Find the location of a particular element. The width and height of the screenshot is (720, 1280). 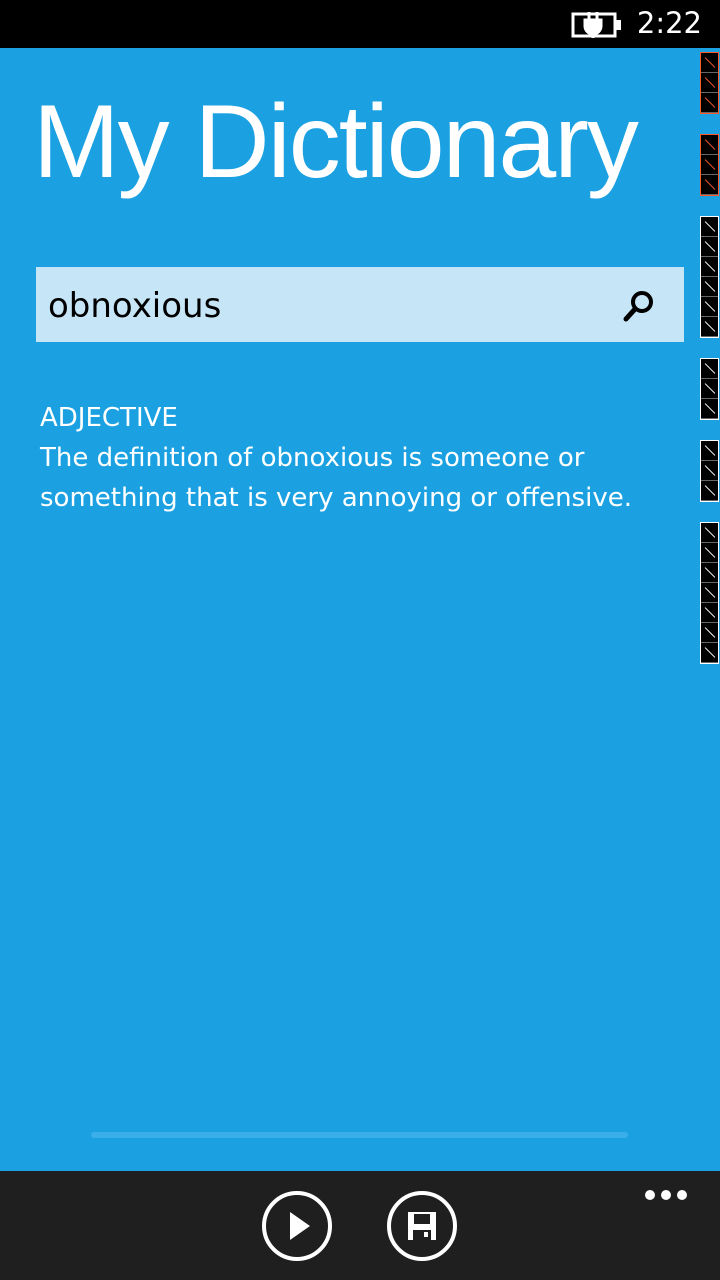

app-bar is located at coordinates (360, 1225).